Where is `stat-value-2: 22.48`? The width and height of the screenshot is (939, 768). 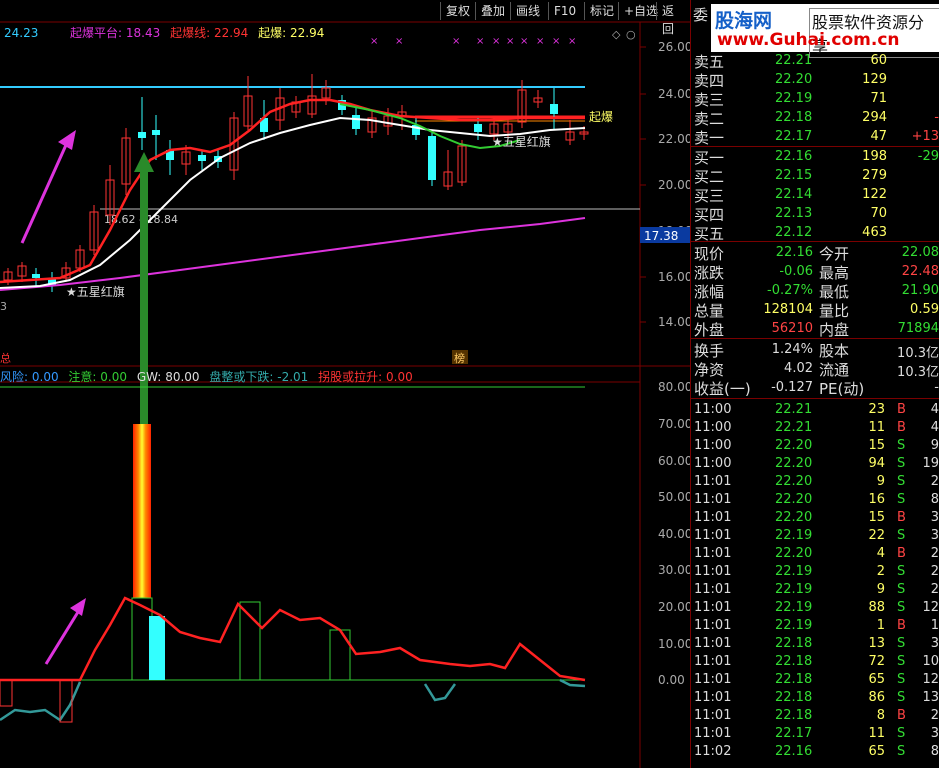
stat-value-2: 22.48 is located at coordinates (920, 271).